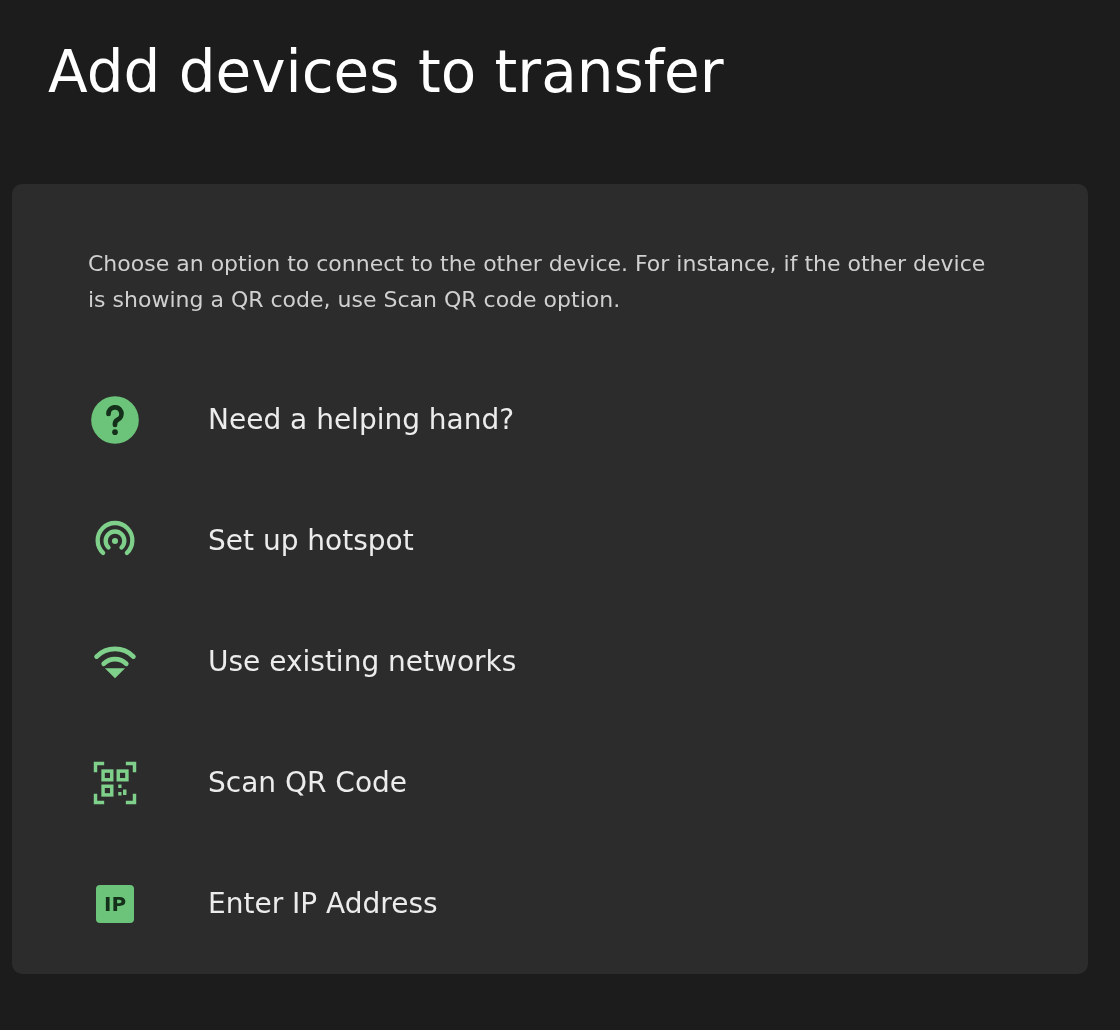 This screenshot has height=1030, width=1120. Describe the element at coordinates (550, 420) in the screenshot. I see `option-item: Need a helping hand?` at that location.